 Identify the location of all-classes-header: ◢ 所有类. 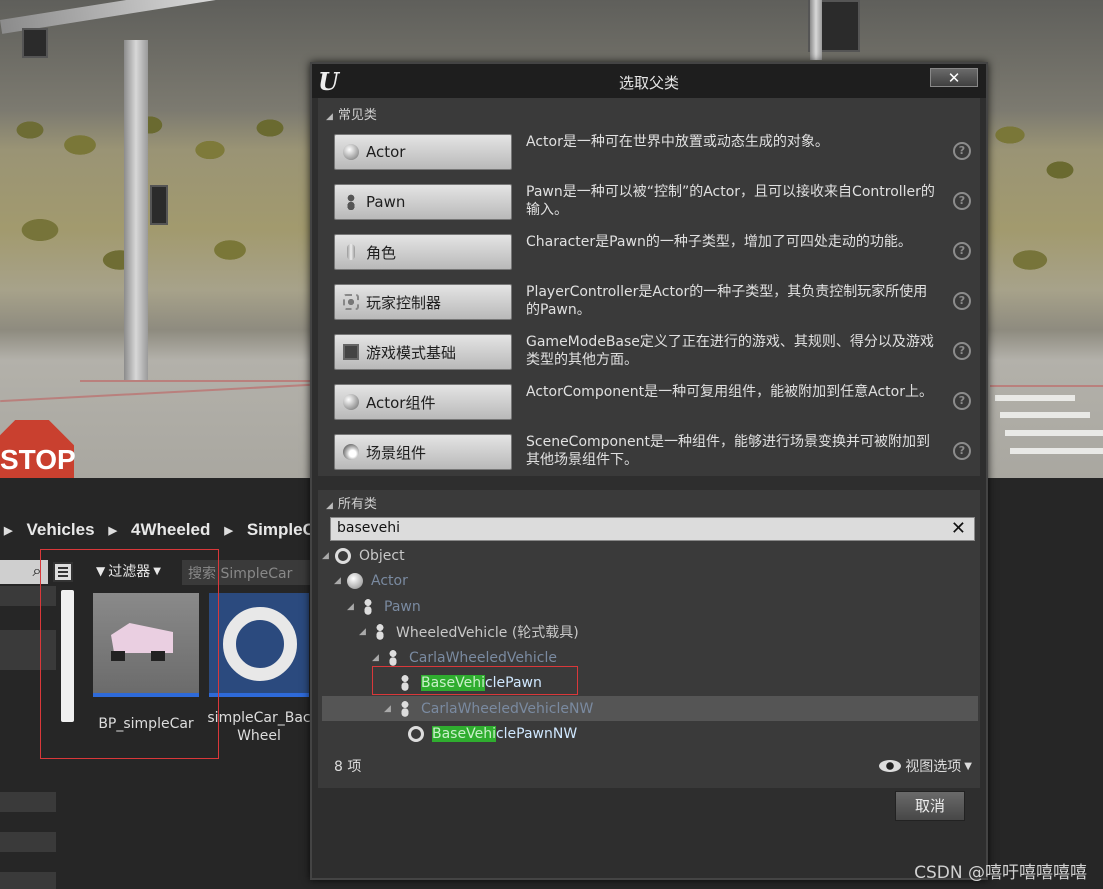
(351, 502).